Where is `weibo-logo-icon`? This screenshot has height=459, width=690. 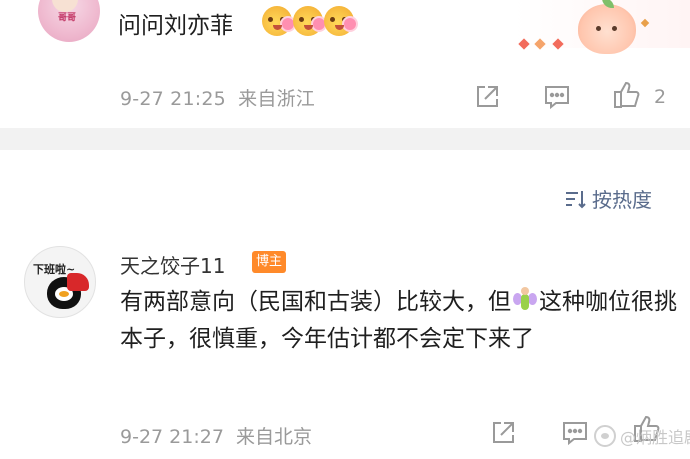 weibo-logo-icon is located at coordinates (605, 436).